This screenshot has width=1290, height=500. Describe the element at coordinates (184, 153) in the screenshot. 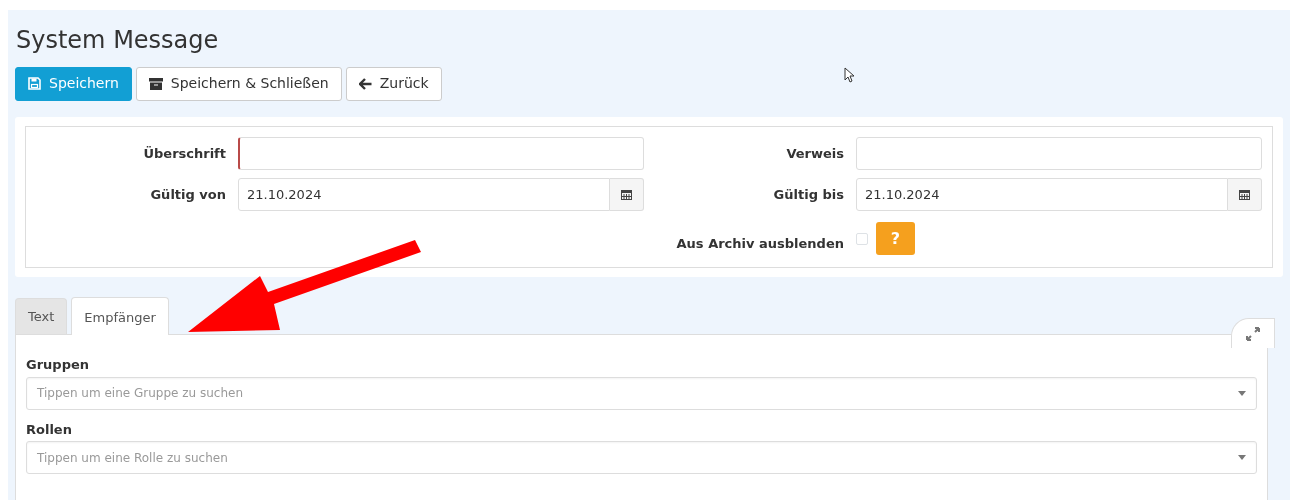

I see `field-label: Überschrift` at that location.